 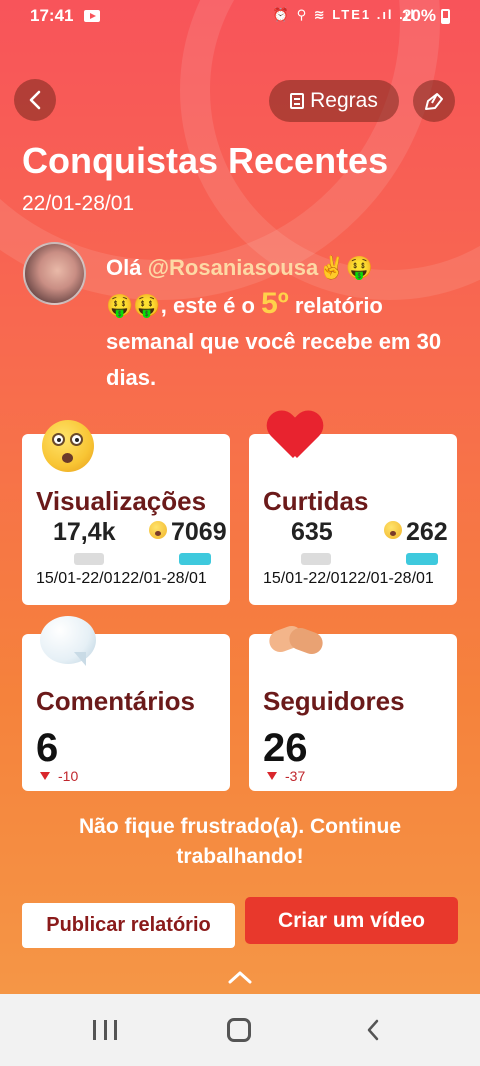 I want to click on recent-apps-icon, so click(x=105, y=1030).